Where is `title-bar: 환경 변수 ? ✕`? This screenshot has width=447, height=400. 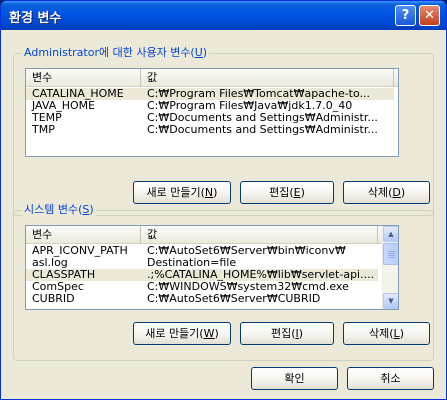 title-bar: 환경 변수 ? ✕ is located at coordinates (223, 15).